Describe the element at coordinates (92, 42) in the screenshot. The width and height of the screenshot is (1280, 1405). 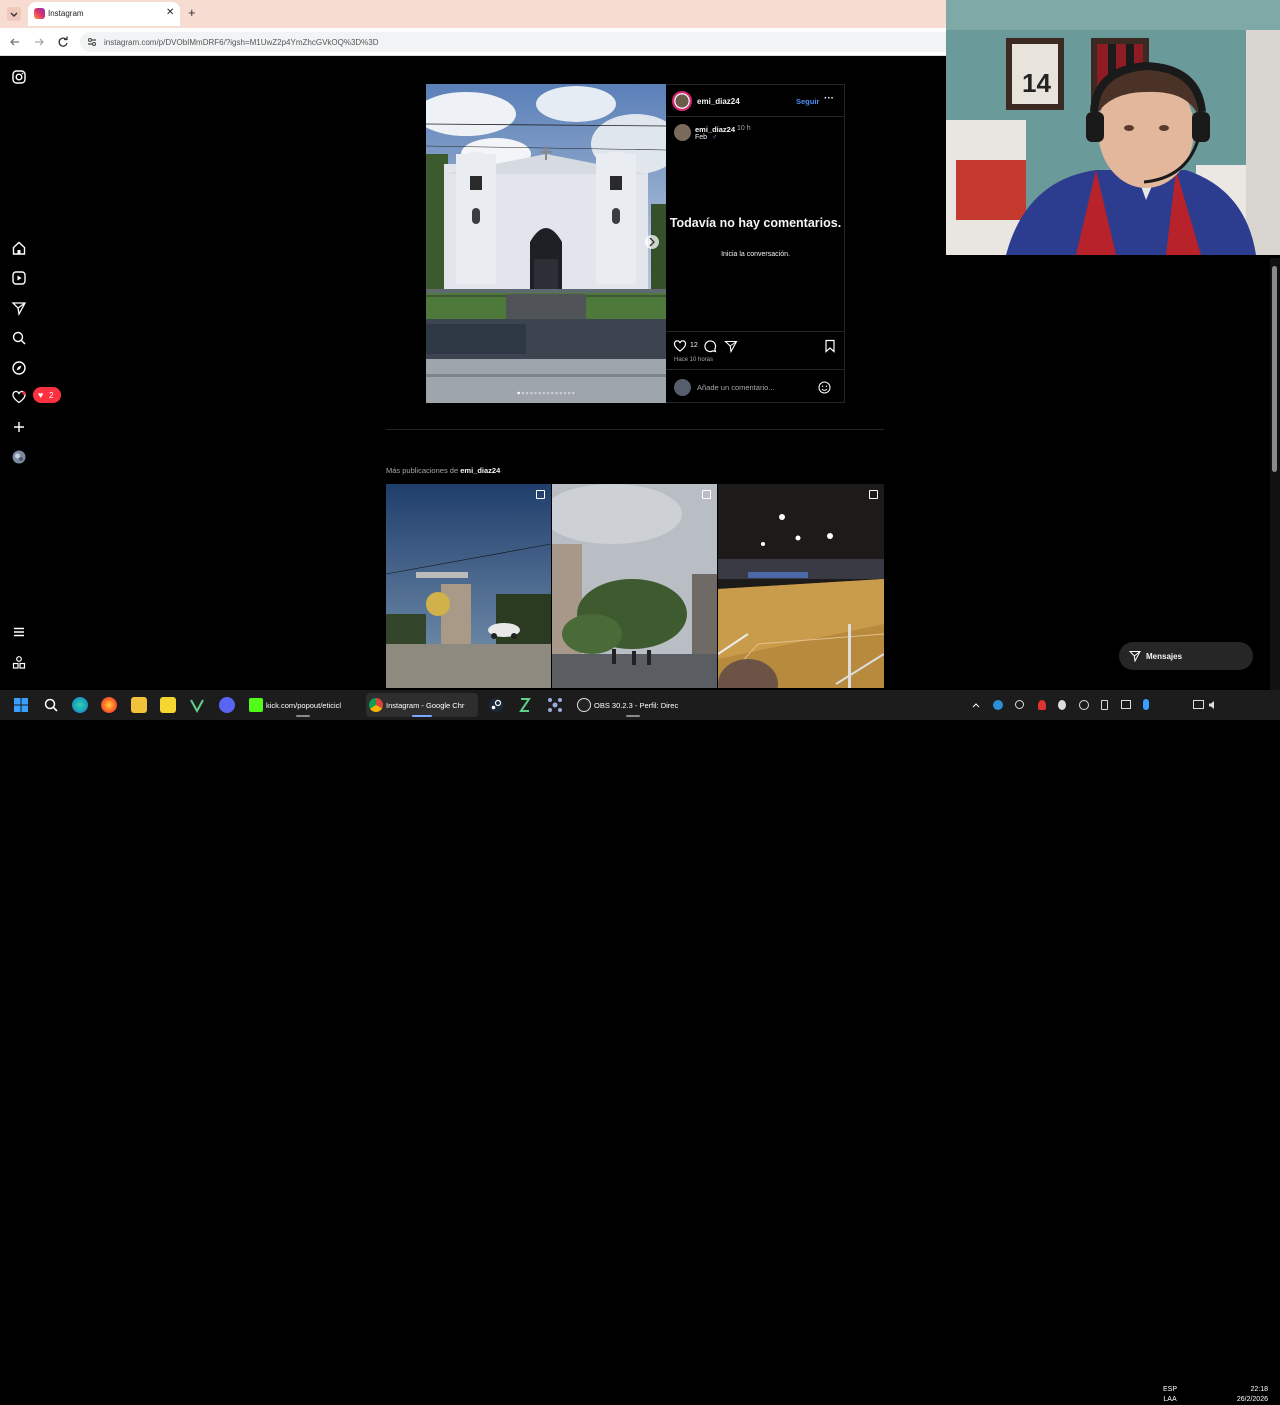
I see `site-info-icon` at that location.